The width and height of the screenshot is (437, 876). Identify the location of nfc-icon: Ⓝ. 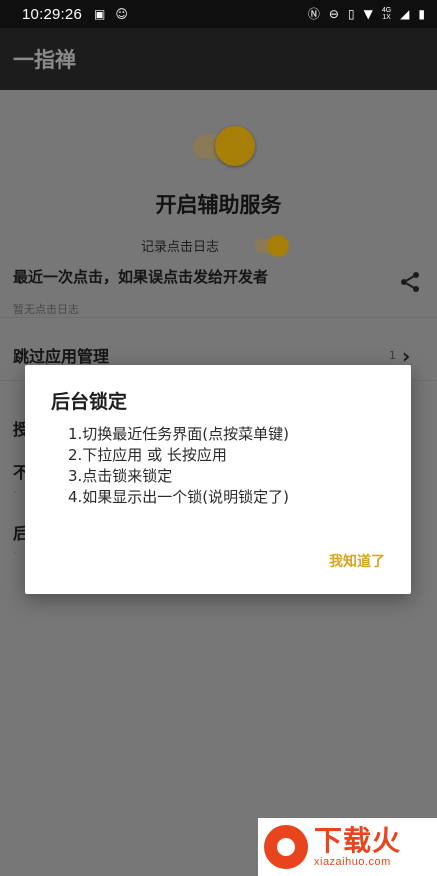
(313, 14).